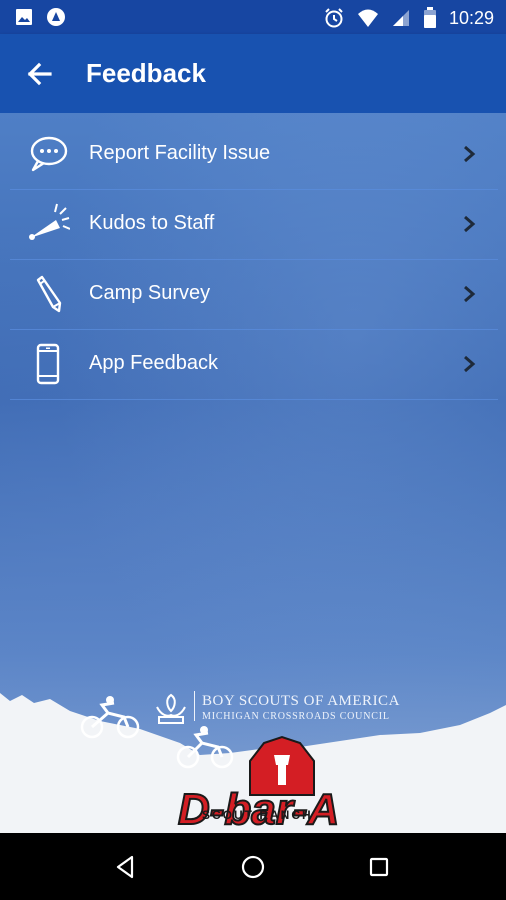 The image size is (506, 900). I want to click on page-title: Feedback, so click(146, 73).